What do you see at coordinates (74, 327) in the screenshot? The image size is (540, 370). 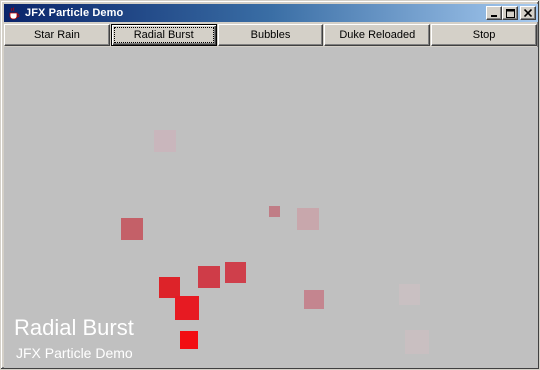 I see `effect-title: Radial Burst` at bounding box center [74, 327].